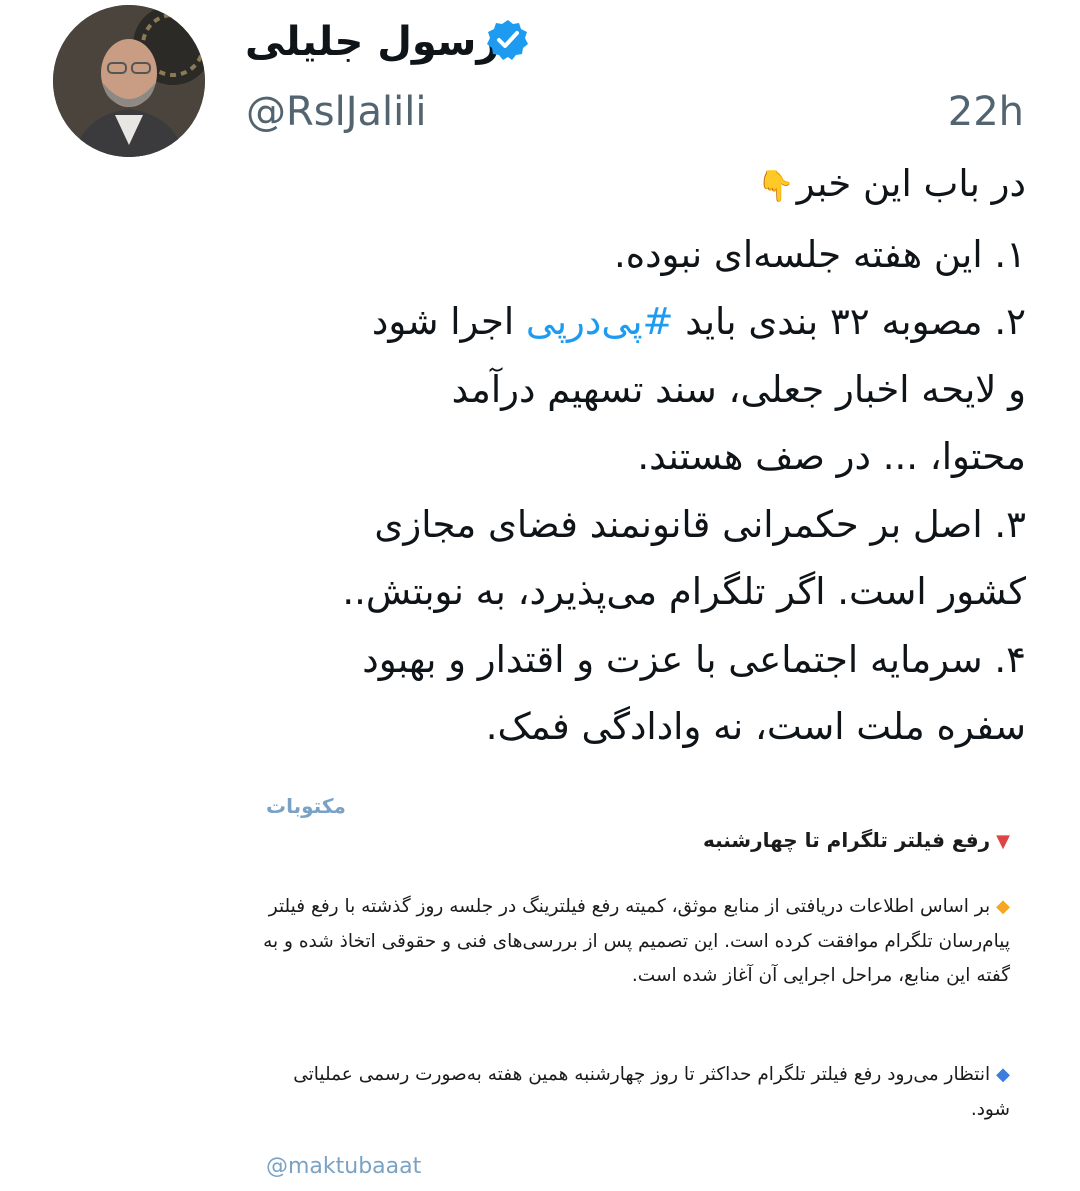 The image size is (1080, 1191). What do you see at coordinates (600, 321) in the screenshot?
I see `hashtag-link: #پی‌درپی` at bounding box center [600, 321].